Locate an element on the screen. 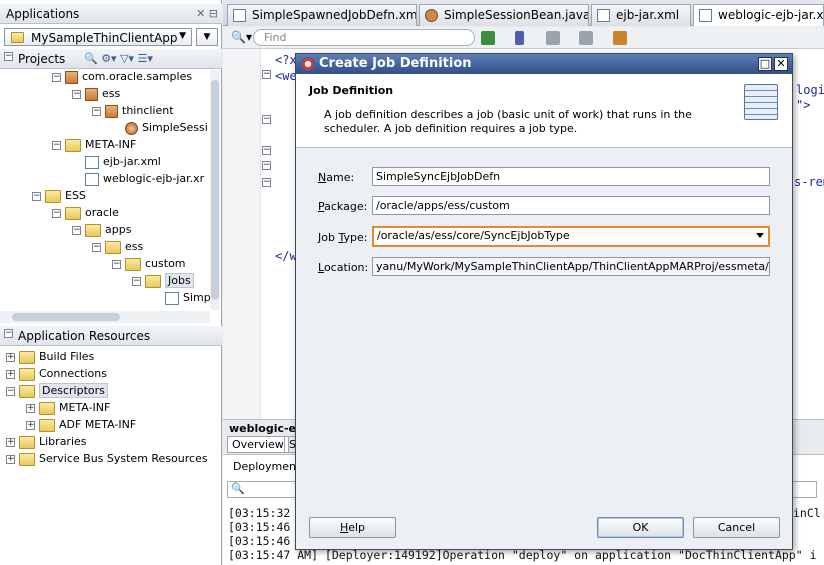  close-button: ✕ is located at coordinates (781, 64).